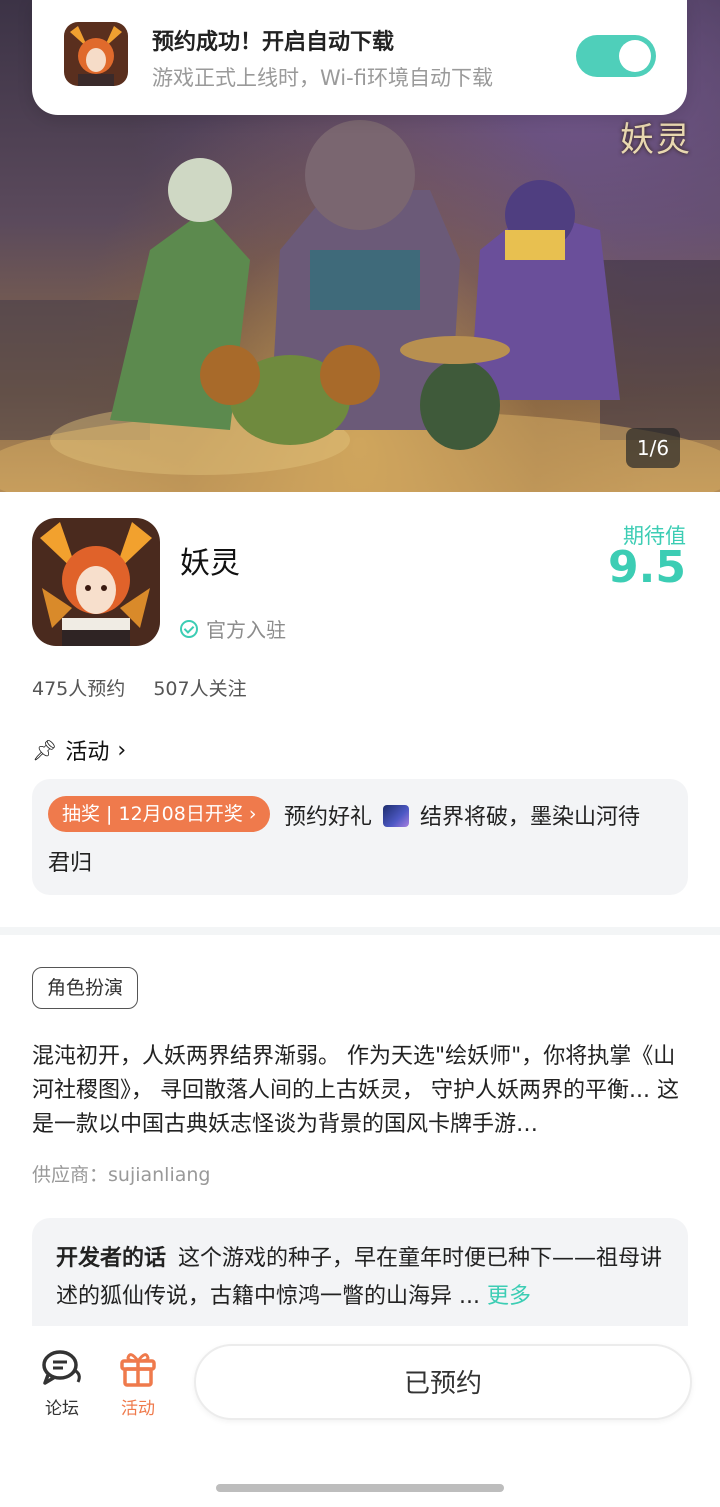 This screenshot has width=720, height=1507. Describe the element at coordinates (396, 816) in the screenshot. I see `milky-way-icon` at that location.